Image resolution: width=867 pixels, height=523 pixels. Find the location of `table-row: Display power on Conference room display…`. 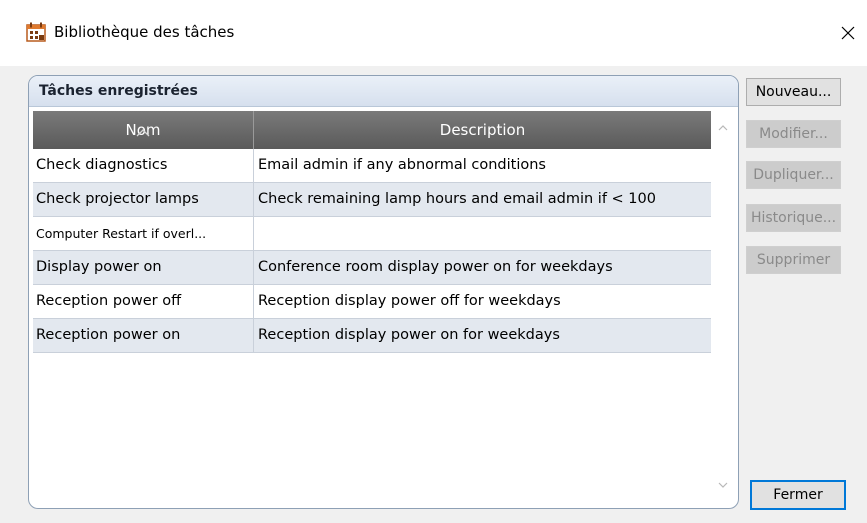

table-row: Display power on Conference room display… is located at coordinates (372, 268).